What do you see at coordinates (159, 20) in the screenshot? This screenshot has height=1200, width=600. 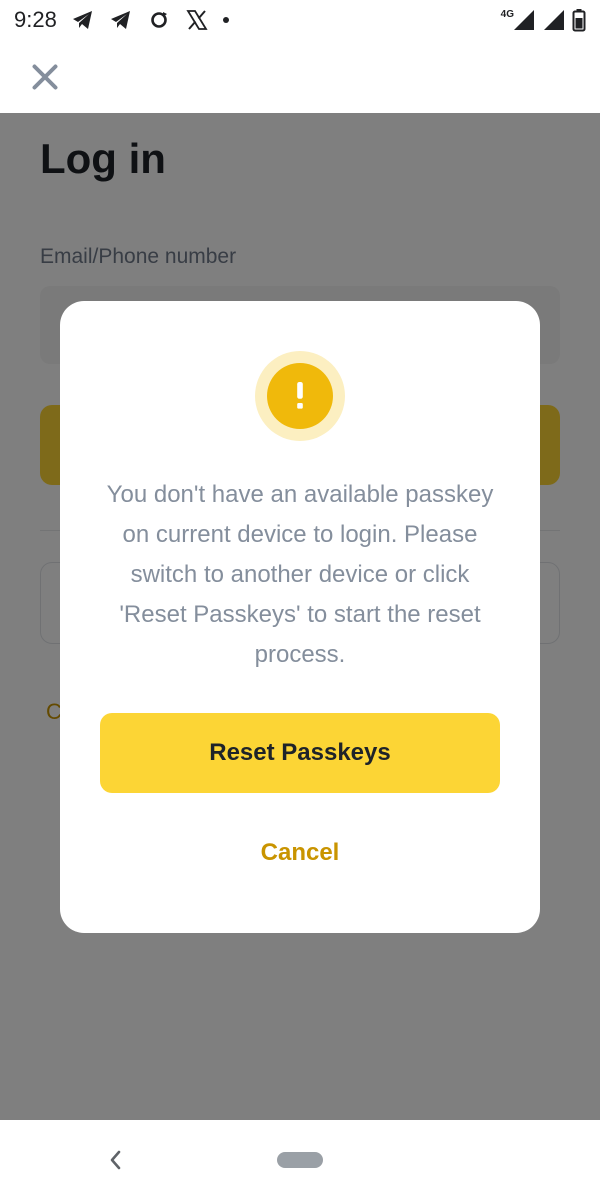 I see `sync-icon` at bounding box center [159, 20].